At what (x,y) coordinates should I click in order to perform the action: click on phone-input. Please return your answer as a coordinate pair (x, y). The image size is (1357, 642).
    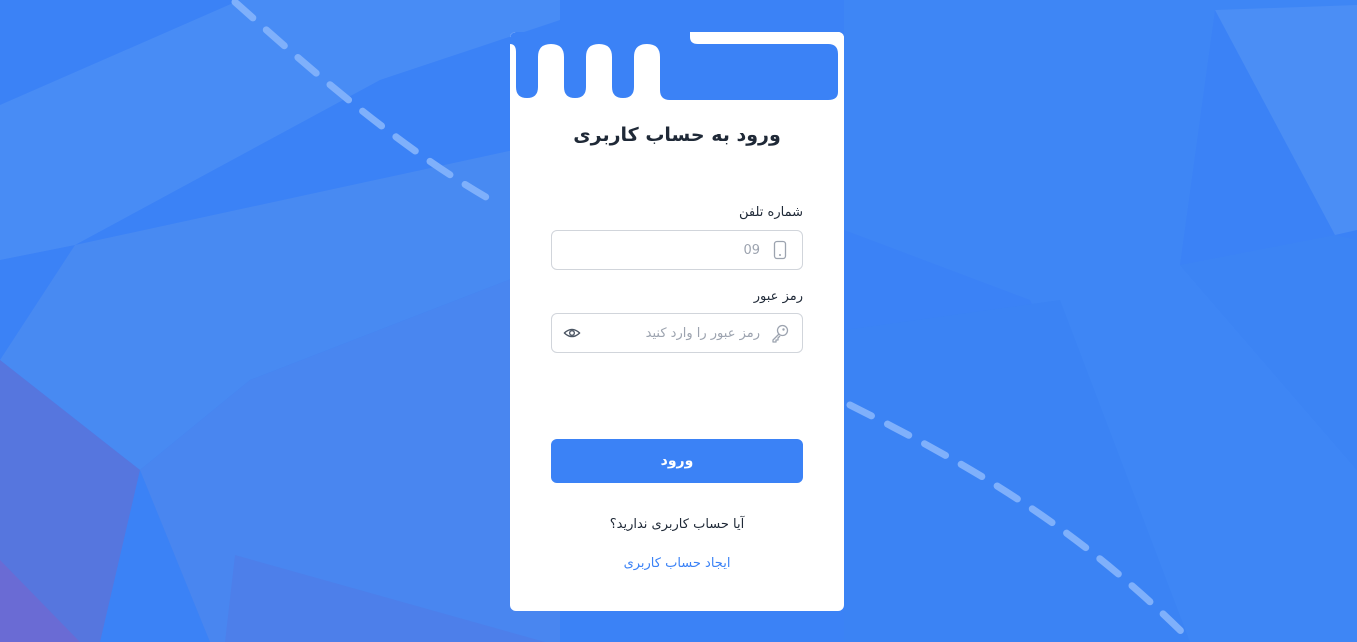
    Looking at the image, I should click on (665, 250).